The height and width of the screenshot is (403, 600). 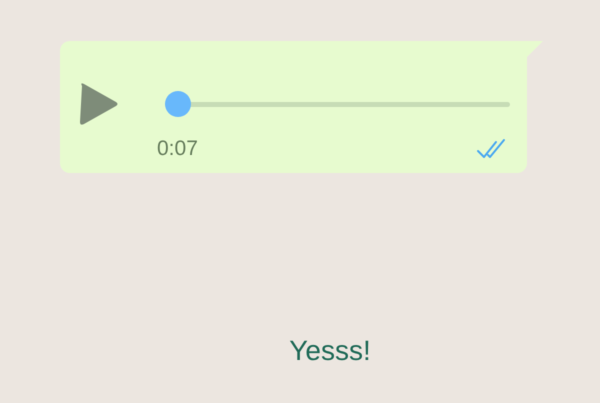 What do you see at coordinates (337, 104) in the screenshot?
I see `audio-slider` at bounding box center [337, 104].